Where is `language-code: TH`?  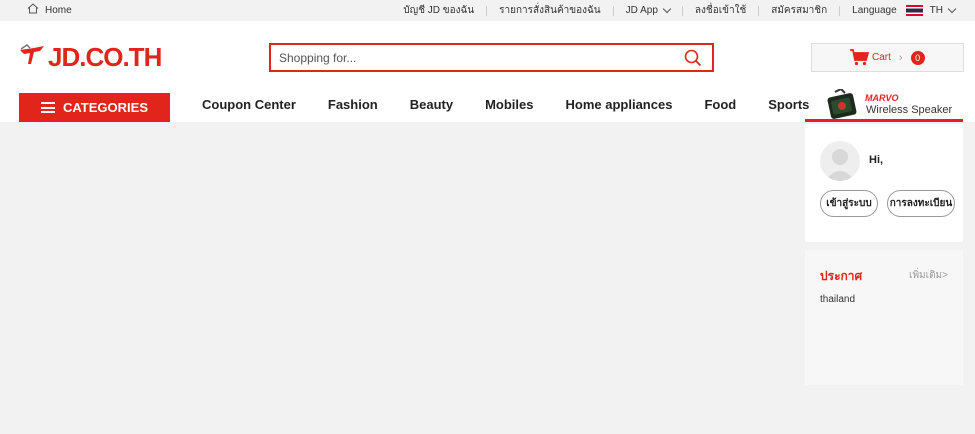
language-code: TH is located at coordinates (936, 10).